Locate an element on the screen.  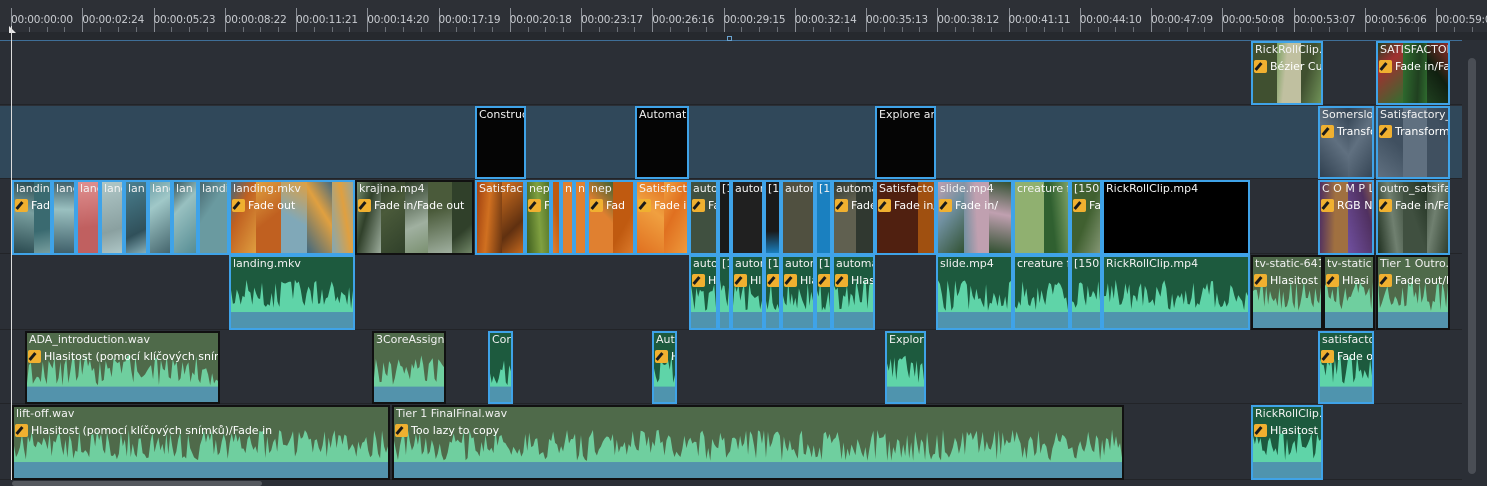
clip-v1: Satisfactory Fade in is located at coordinates (662, 217).